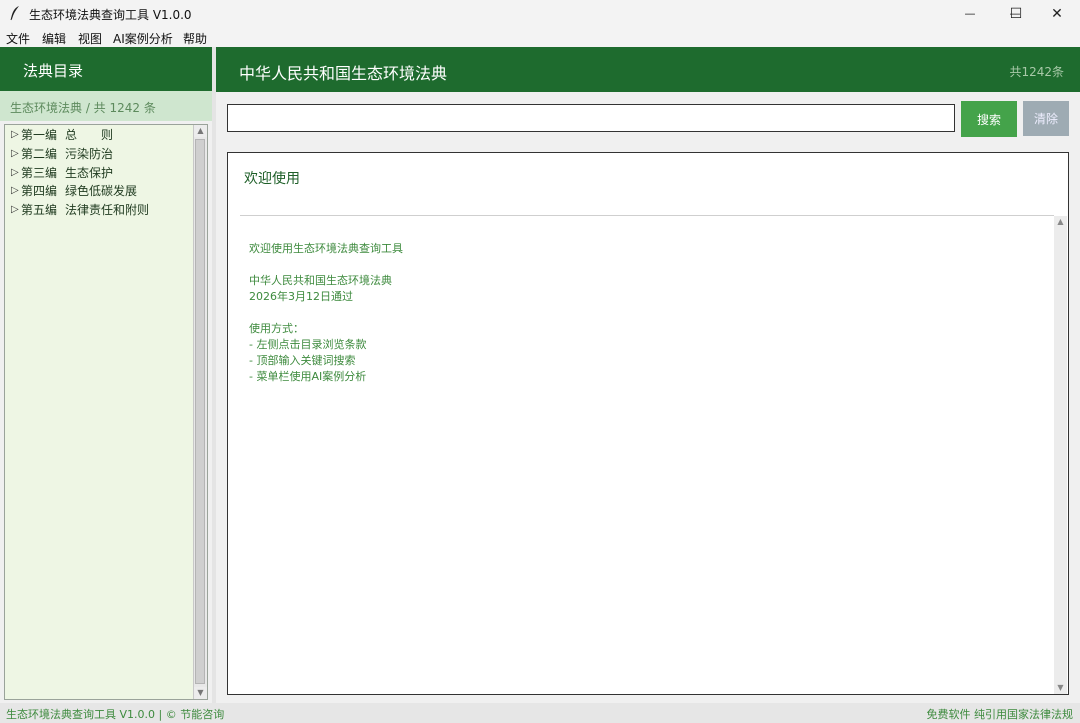  What do you see at coordinates (101, 190) in the screenshot?
I see `tree-item-label: 绿色低碳发展` at bounding box center [101, 190].